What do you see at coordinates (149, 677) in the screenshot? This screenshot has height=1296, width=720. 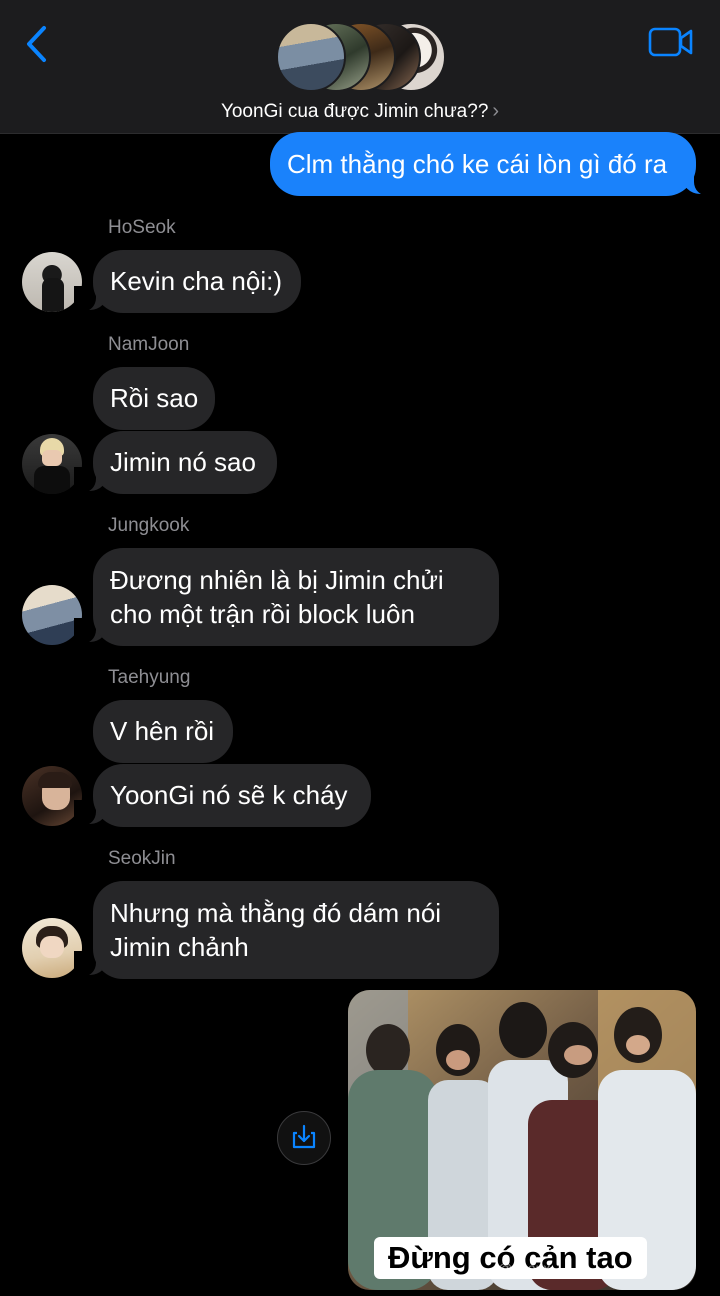 I see `sender-name: Taehyung` at bounding box center [149, 677].